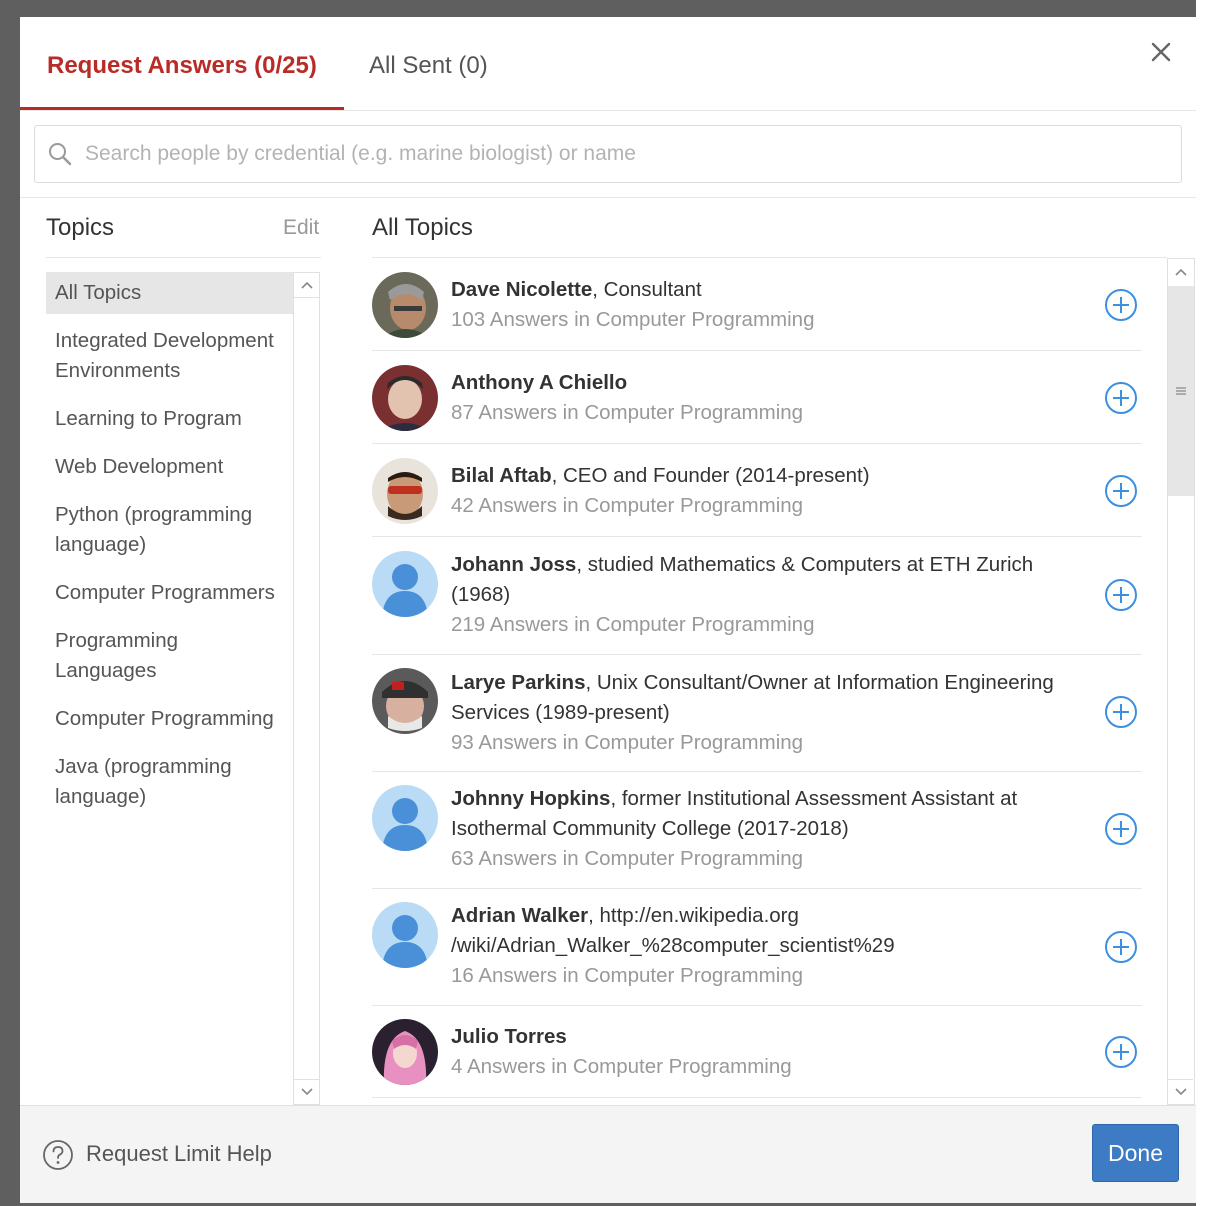 The width and height of the screenshot is (1209, 1206). Describe the element at coordinates (710, 475) in the screenshot. I see `person-credential: , CEO and Founder (2014-present)` at that location.